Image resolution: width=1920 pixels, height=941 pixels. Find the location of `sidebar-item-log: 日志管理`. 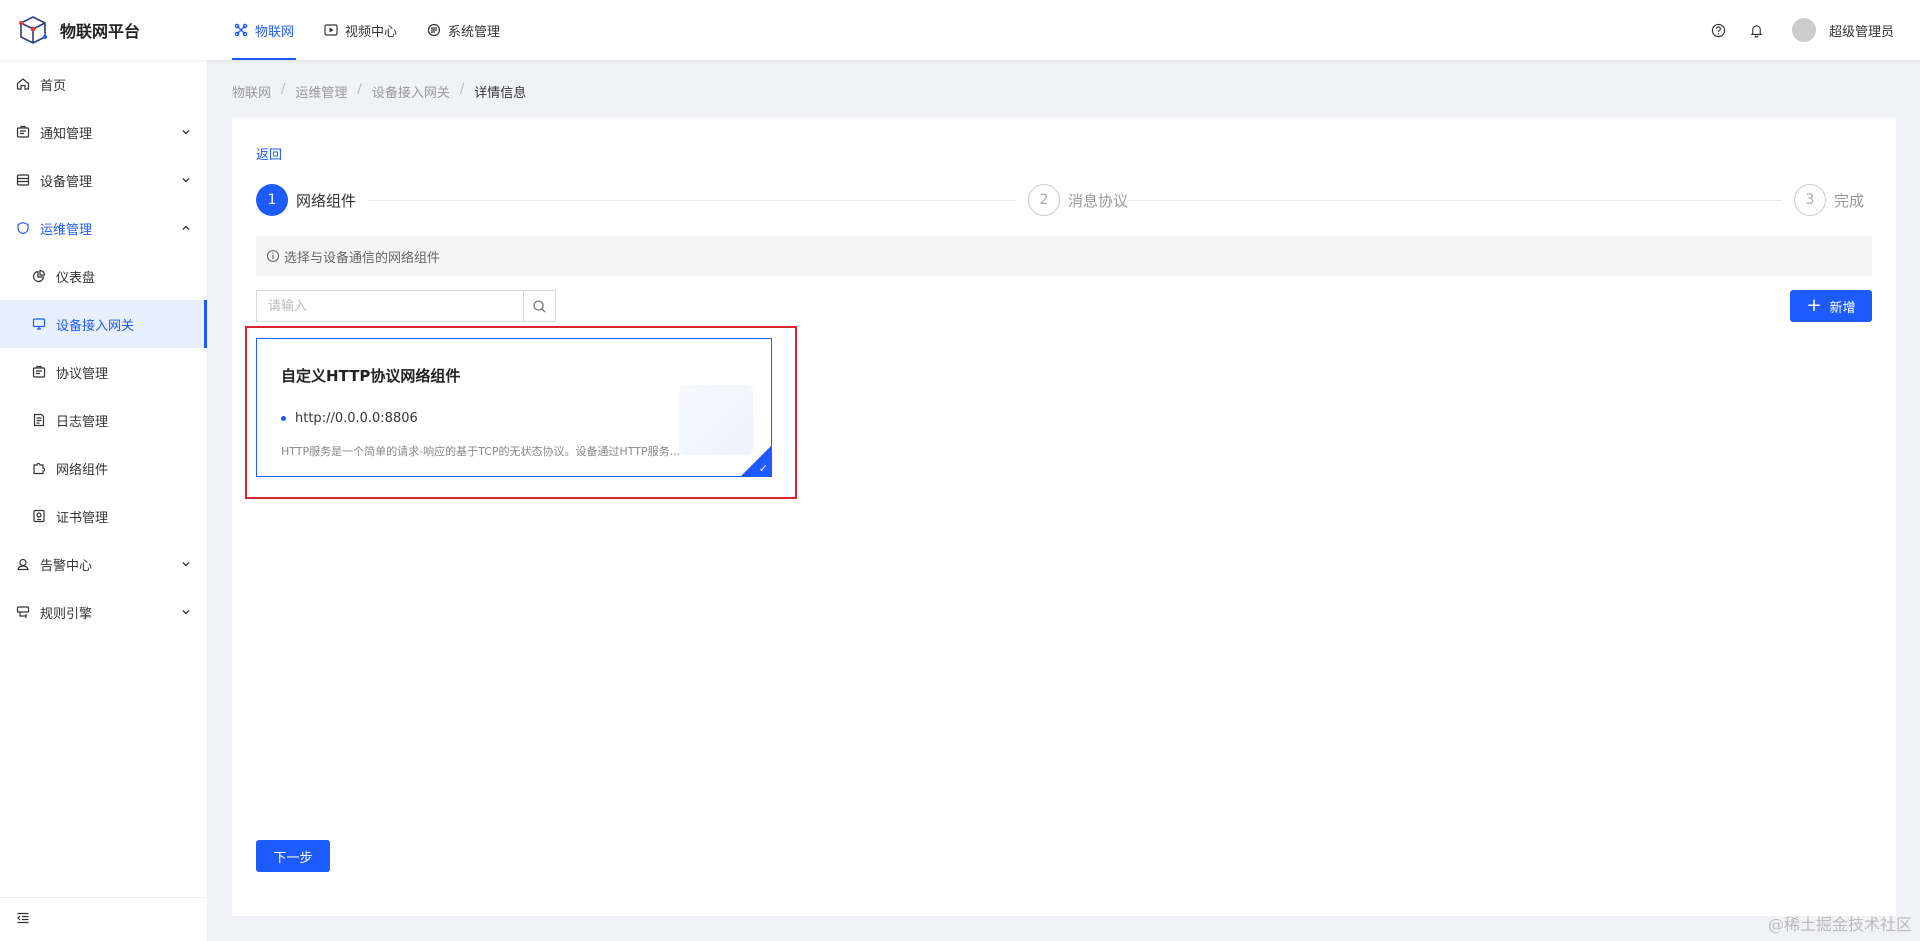

sidebar-item-log: 日志管理 is located at coordinates (103, 420).